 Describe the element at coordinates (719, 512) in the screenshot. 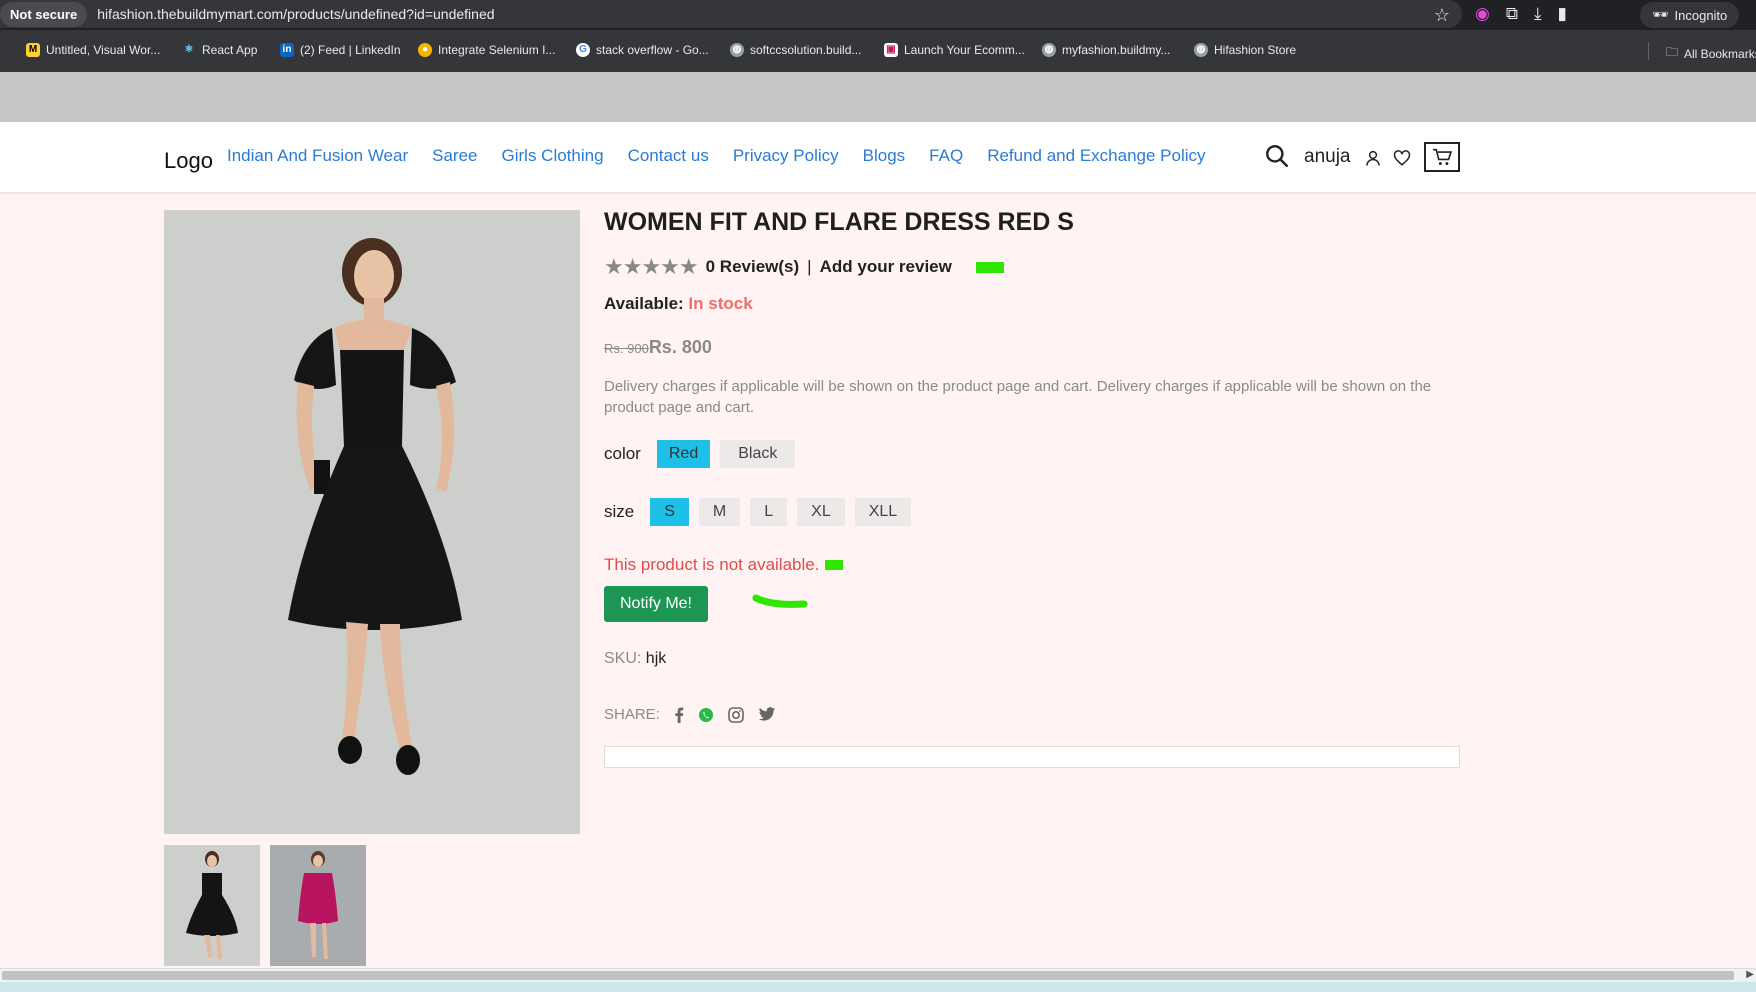

I see `size-option-m: M` at that location.